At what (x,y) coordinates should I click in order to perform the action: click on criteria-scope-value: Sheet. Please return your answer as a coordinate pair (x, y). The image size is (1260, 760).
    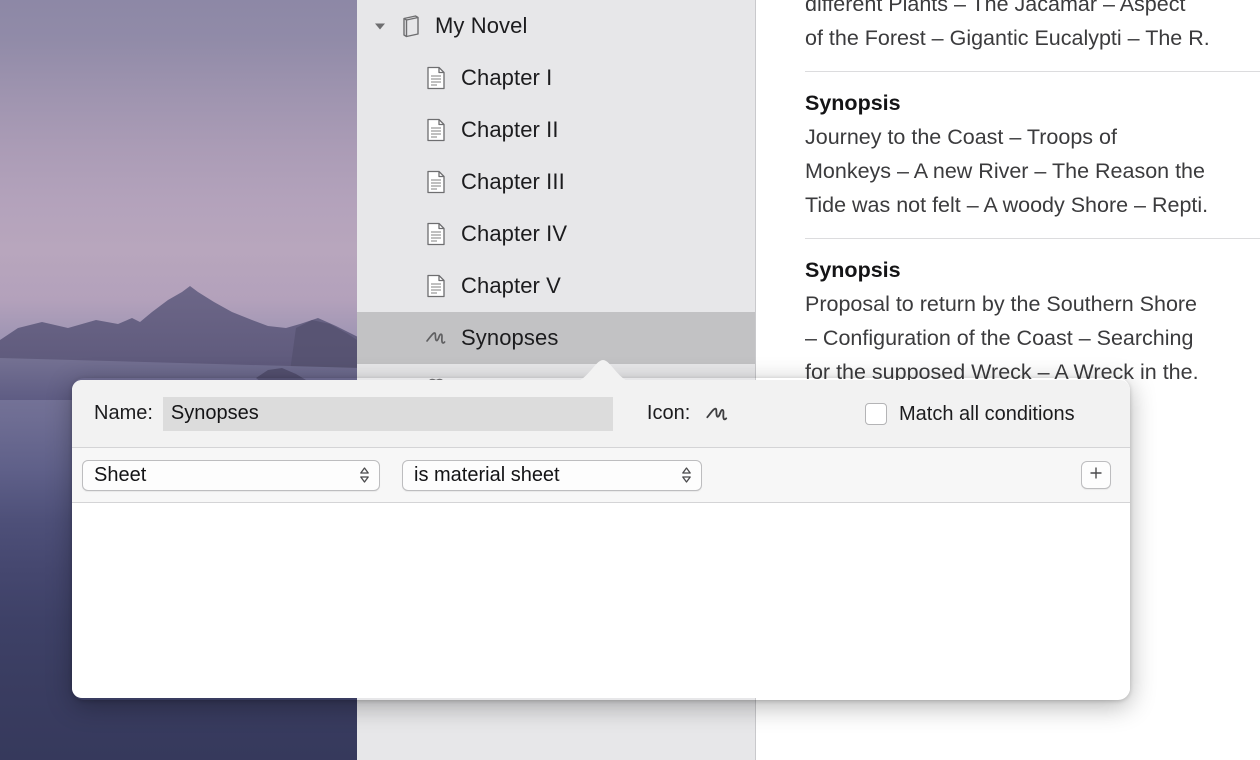
    Looking at the image, I should click on (120, 474).